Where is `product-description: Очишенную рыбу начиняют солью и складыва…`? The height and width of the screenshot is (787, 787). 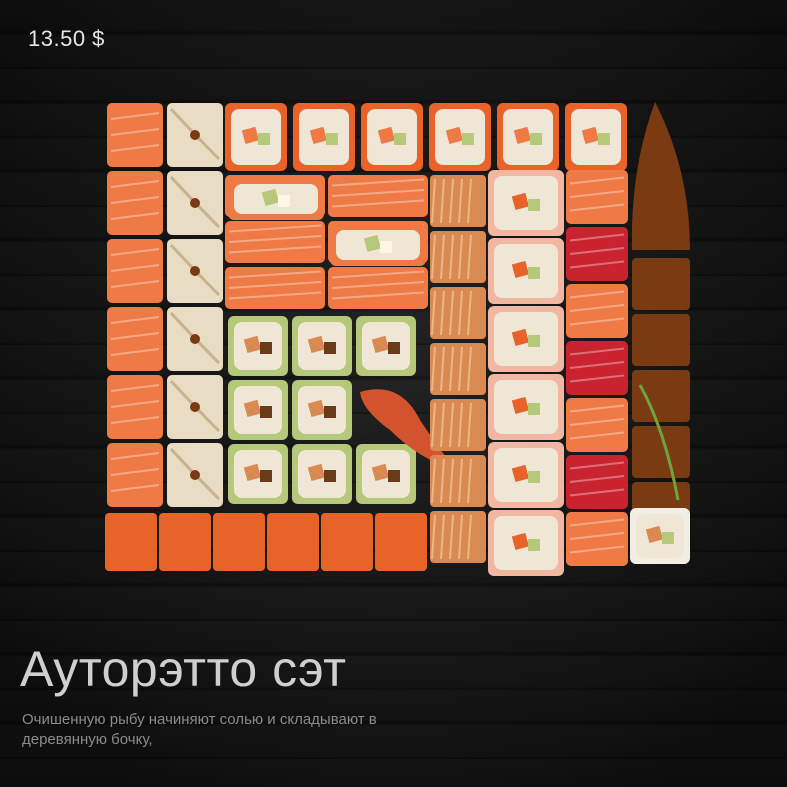
product-description: Очишенную рыбу начиняют солью и складыва… is located at coordinates (199, 729).